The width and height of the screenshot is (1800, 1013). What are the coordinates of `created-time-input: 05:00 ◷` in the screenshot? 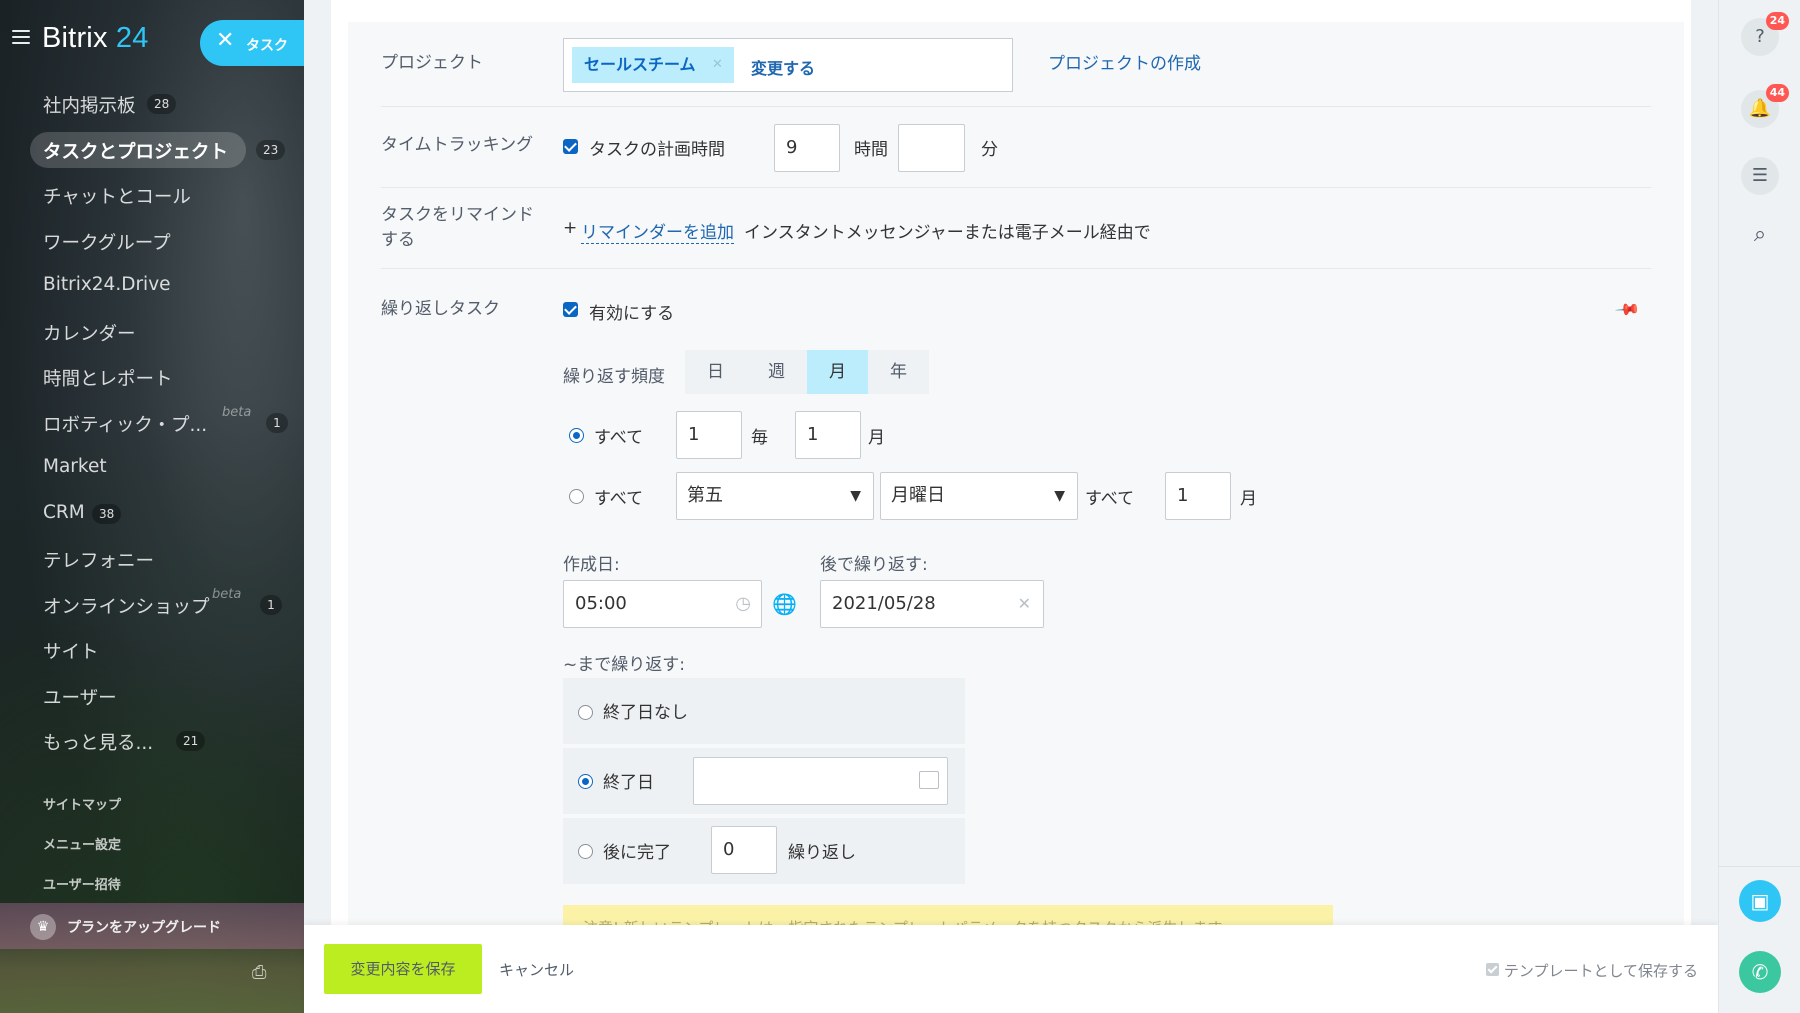 It's located at (662, 604).